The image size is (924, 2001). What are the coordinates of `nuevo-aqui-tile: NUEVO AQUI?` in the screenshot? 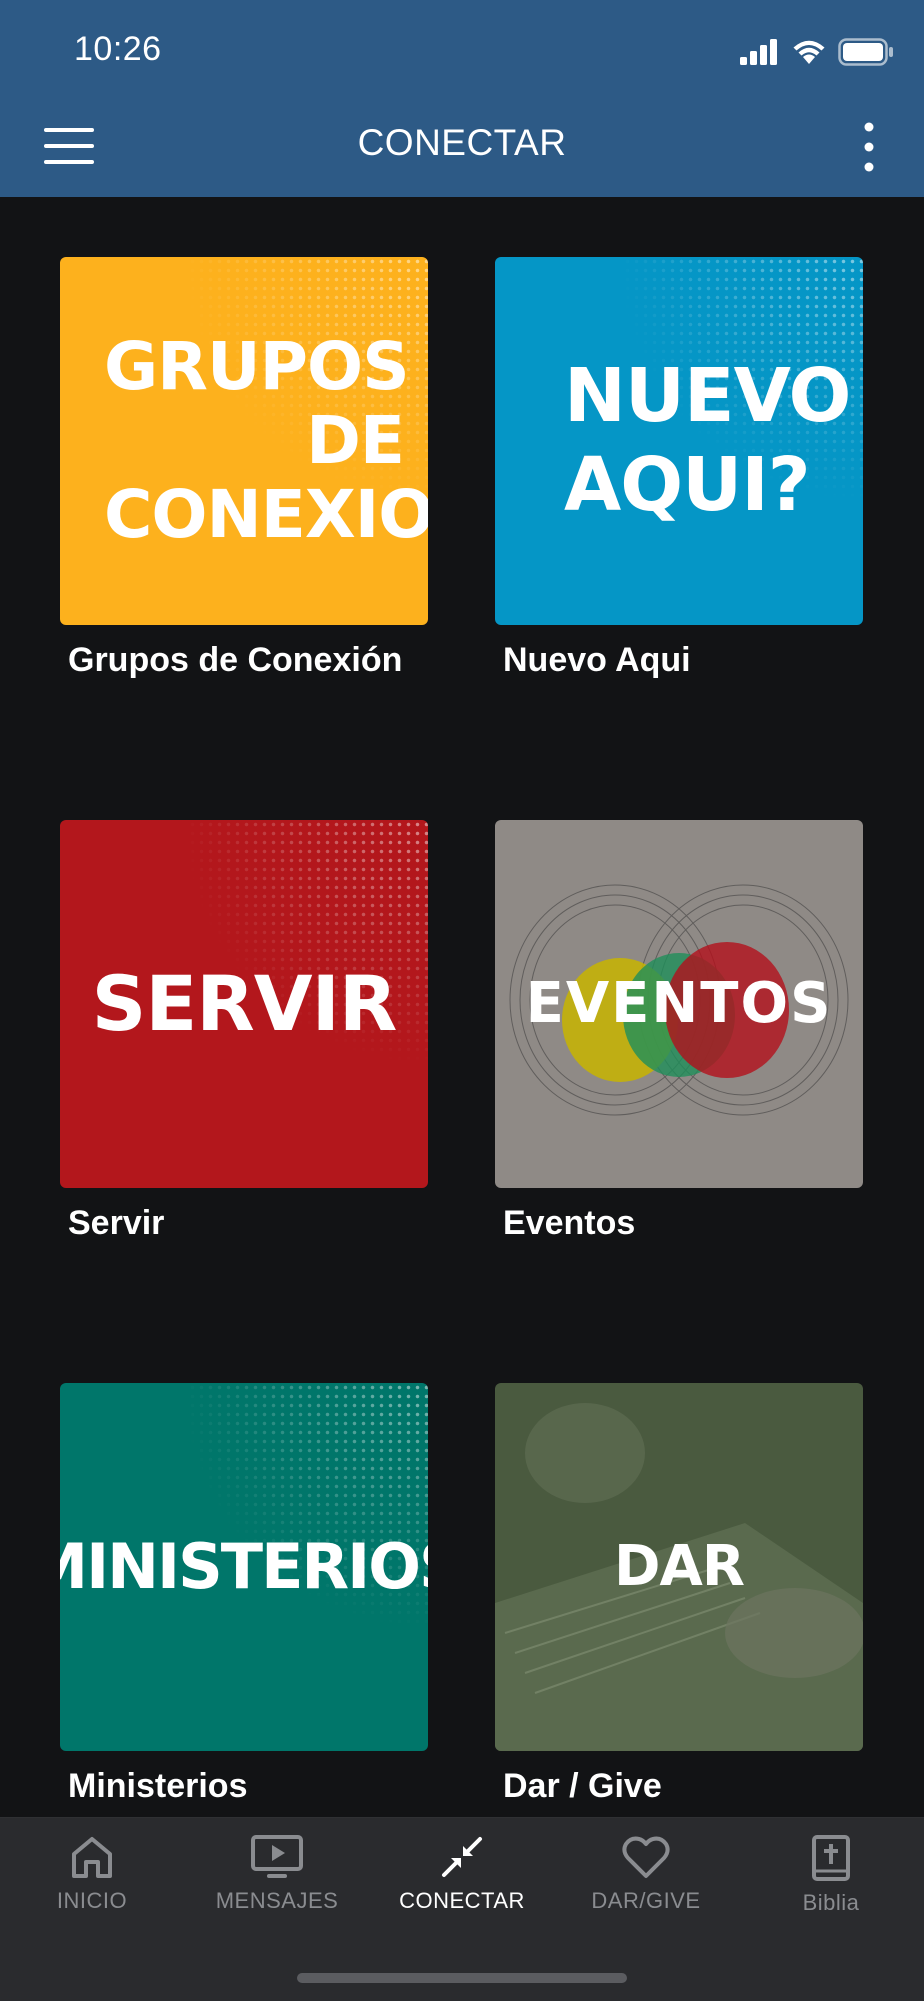 It's located at (679, 441).